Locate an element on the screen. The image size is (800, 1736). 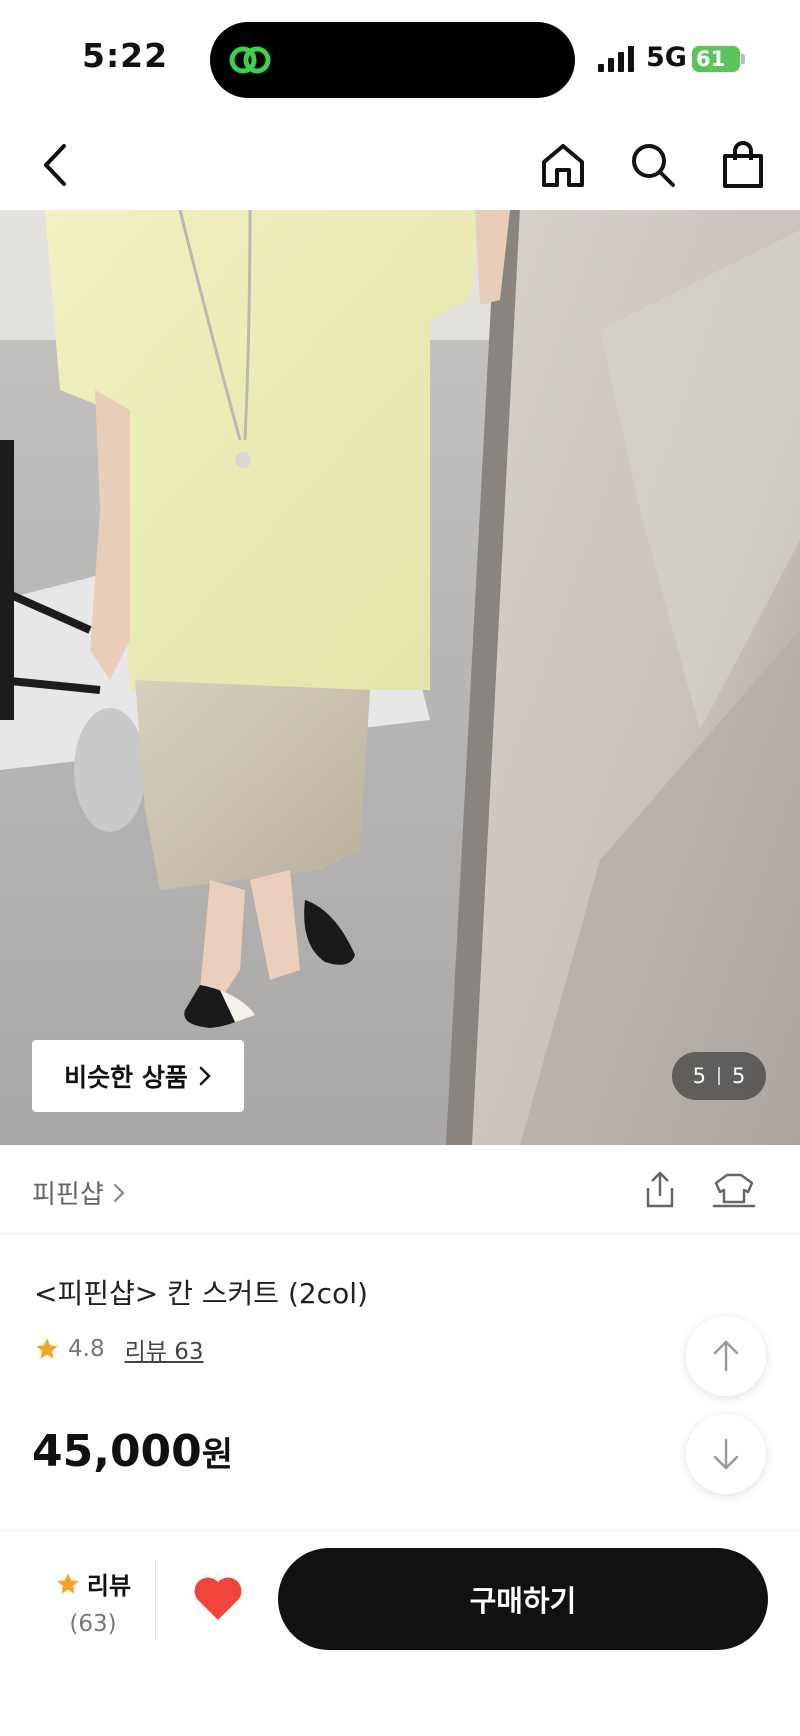
battery-indicator: 61 is located at coordinates (716, 59).